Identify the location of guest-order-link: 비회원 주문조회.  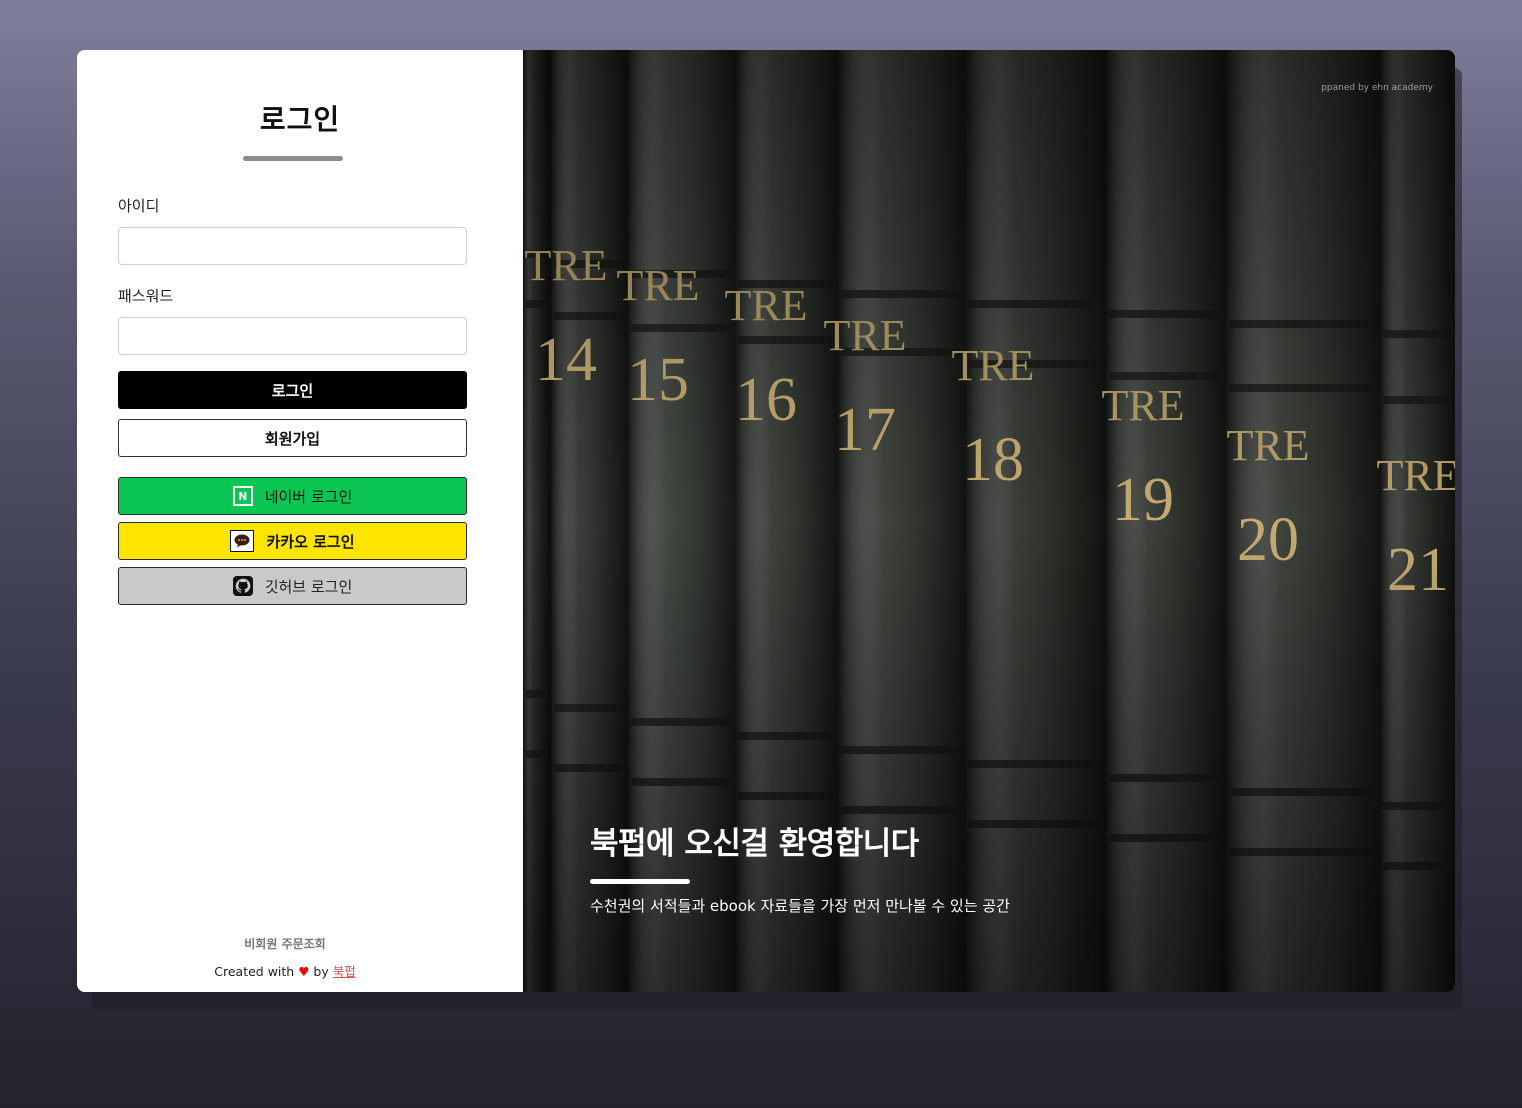
(285, 943).